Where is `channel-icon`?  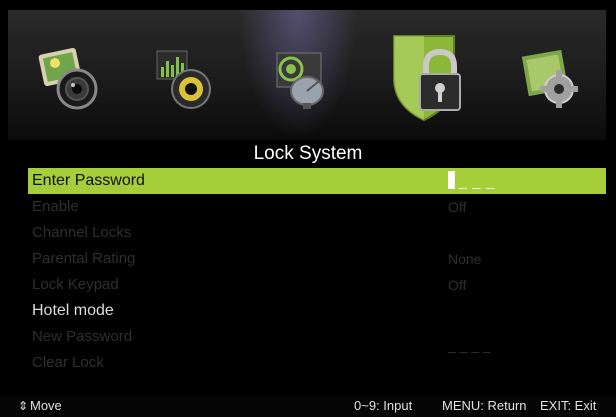
channel-icon is located at coordinates (300, 80).